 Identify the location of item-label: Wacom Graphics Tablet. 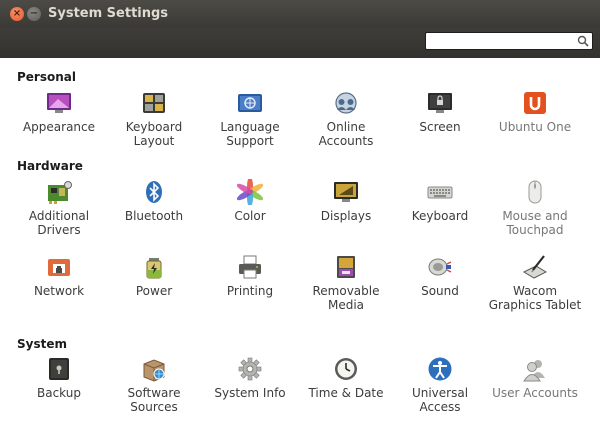
(535, 298).